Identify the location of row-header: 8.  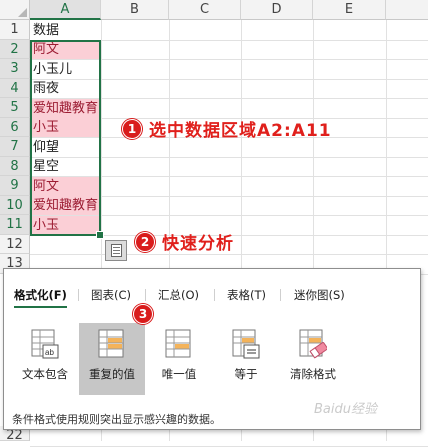
(15, 166).